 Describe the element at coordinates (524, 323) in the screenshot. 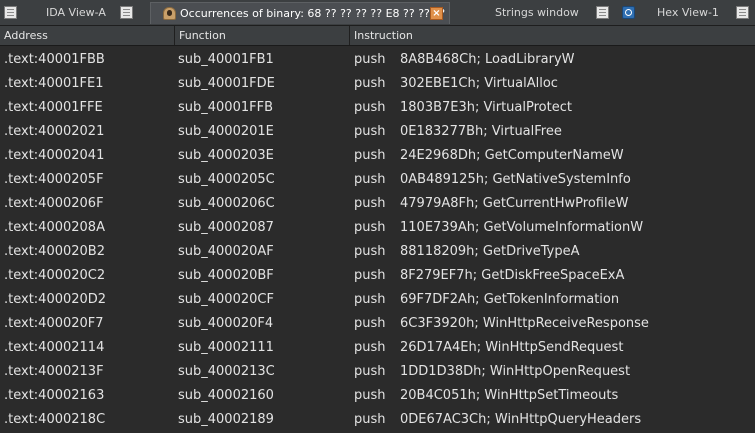

I see `operand-cell: 6C3F3920h; WinHttpReceiveResponse` at that location.